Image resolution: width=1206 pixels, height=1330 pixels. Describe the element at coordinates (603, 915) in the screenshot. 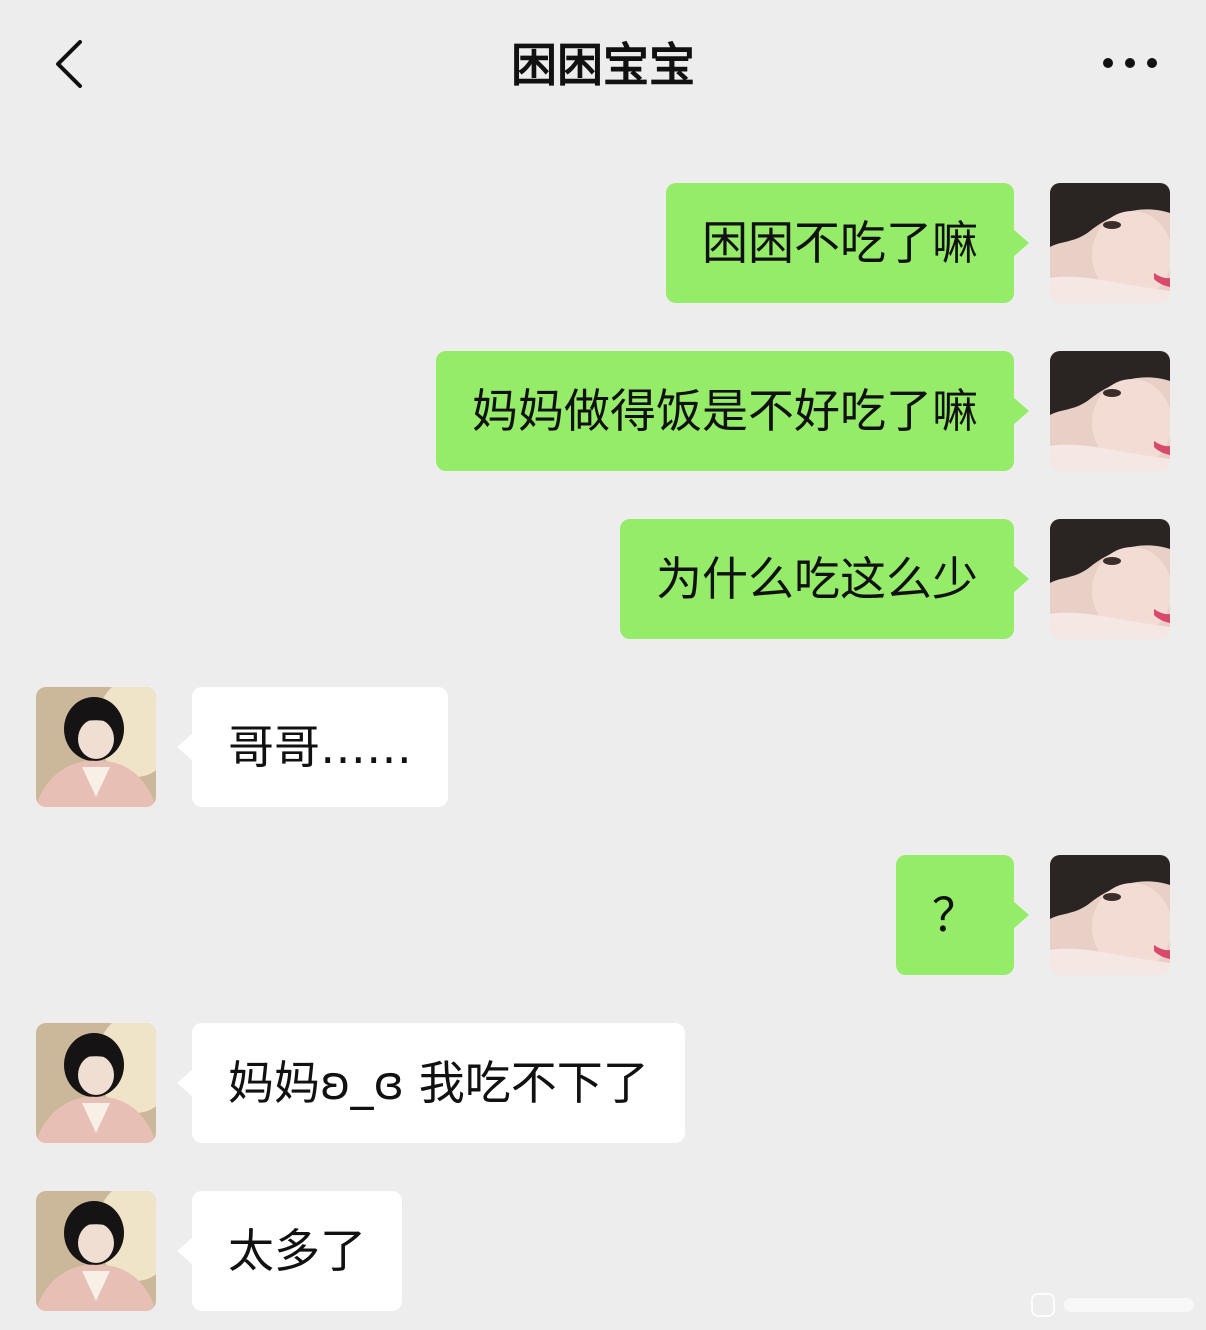

I see `message-row: ？` at that location.